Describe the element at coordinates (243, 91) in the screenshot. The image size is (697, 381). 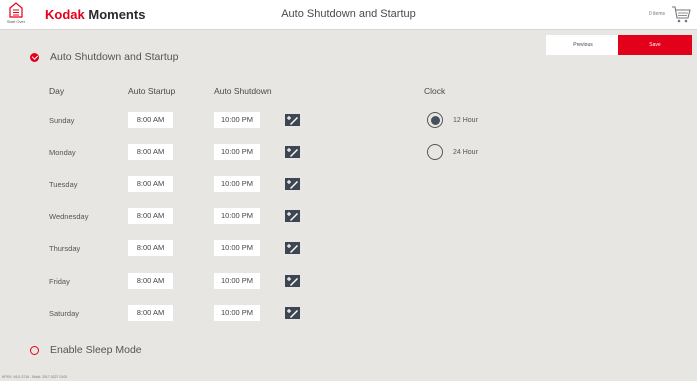
I see `column-header-shutdown: Auto Shutdown` at that location.